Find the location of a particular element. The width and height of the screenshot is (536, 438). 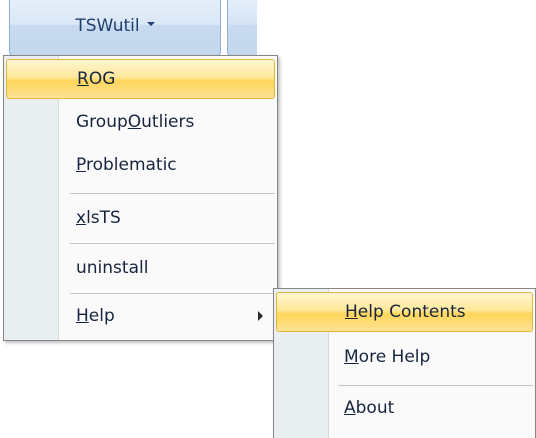

menu-item-more-help: More Help is located at coordinates (404, 357).